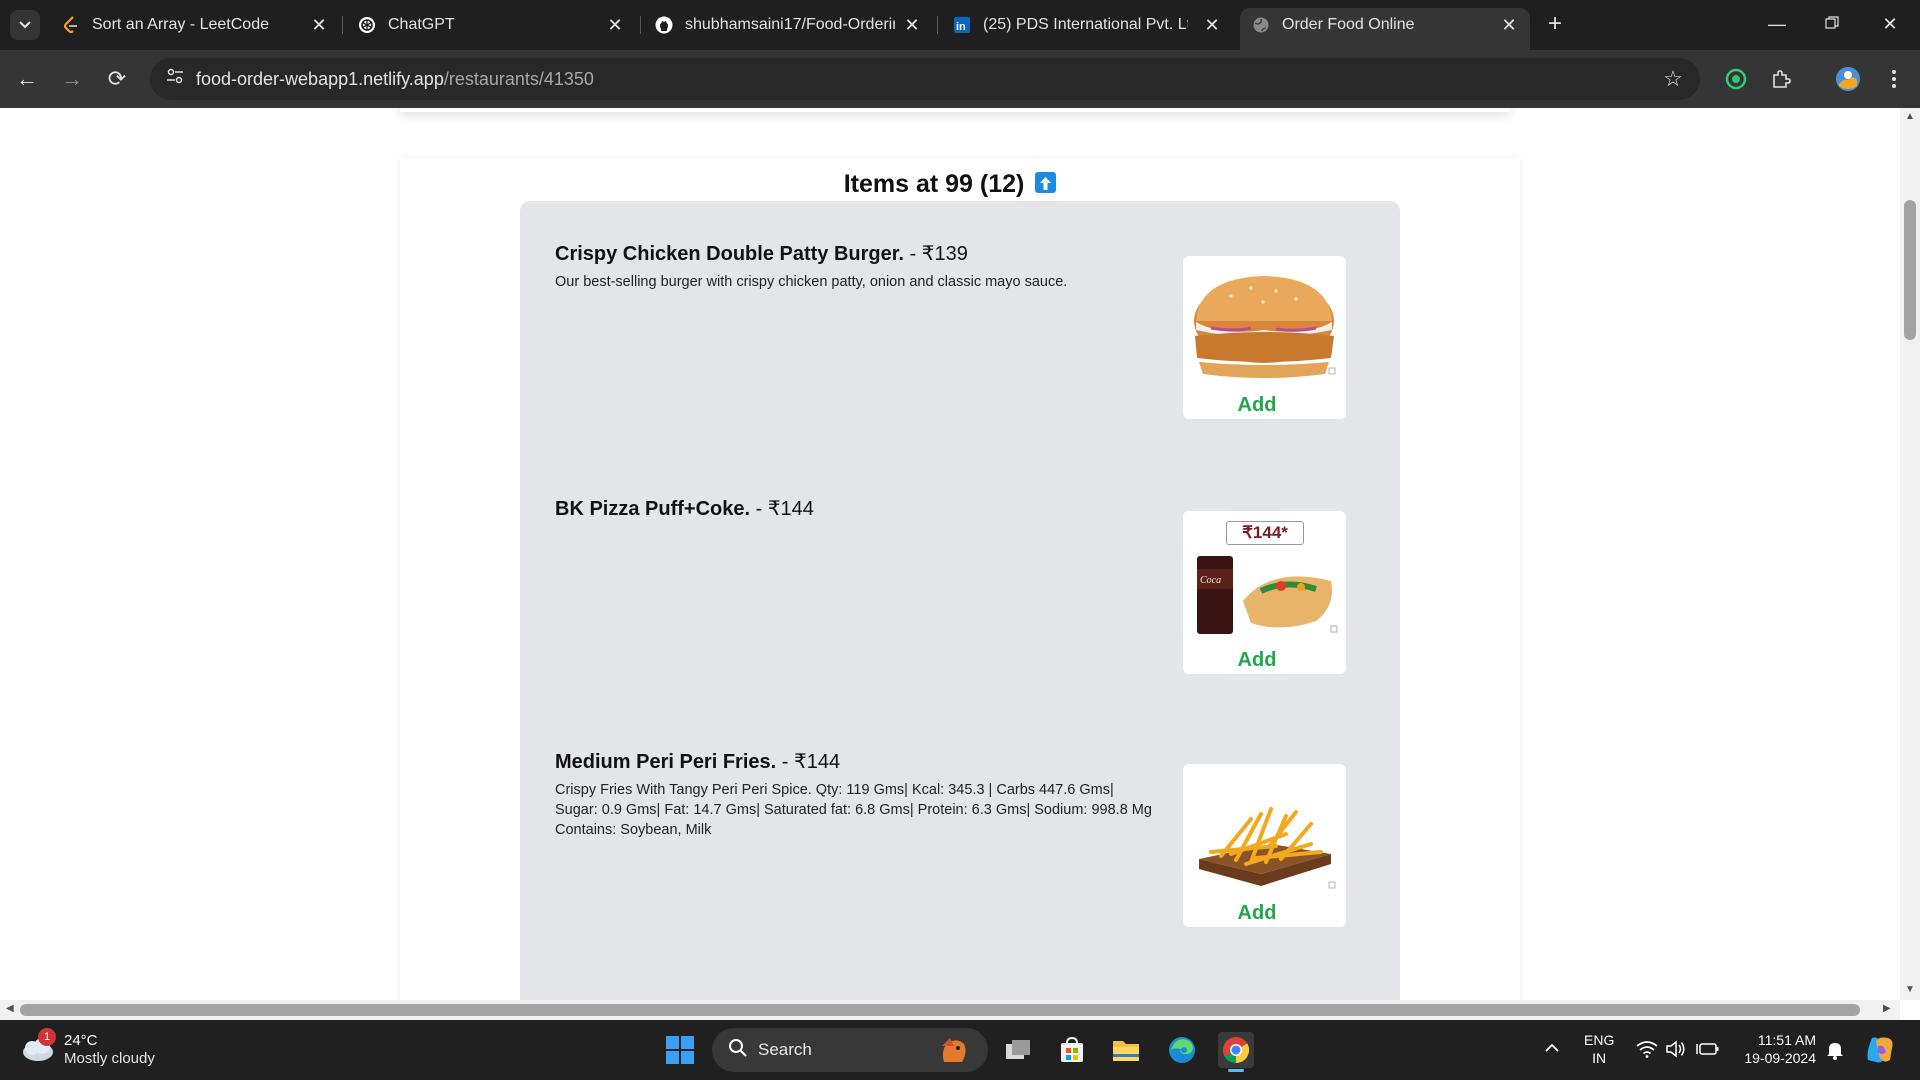 This screenshot has height=1080, width=1920. I want to click on pizza-puff-coke-image: Coca, so click(1267, 595).